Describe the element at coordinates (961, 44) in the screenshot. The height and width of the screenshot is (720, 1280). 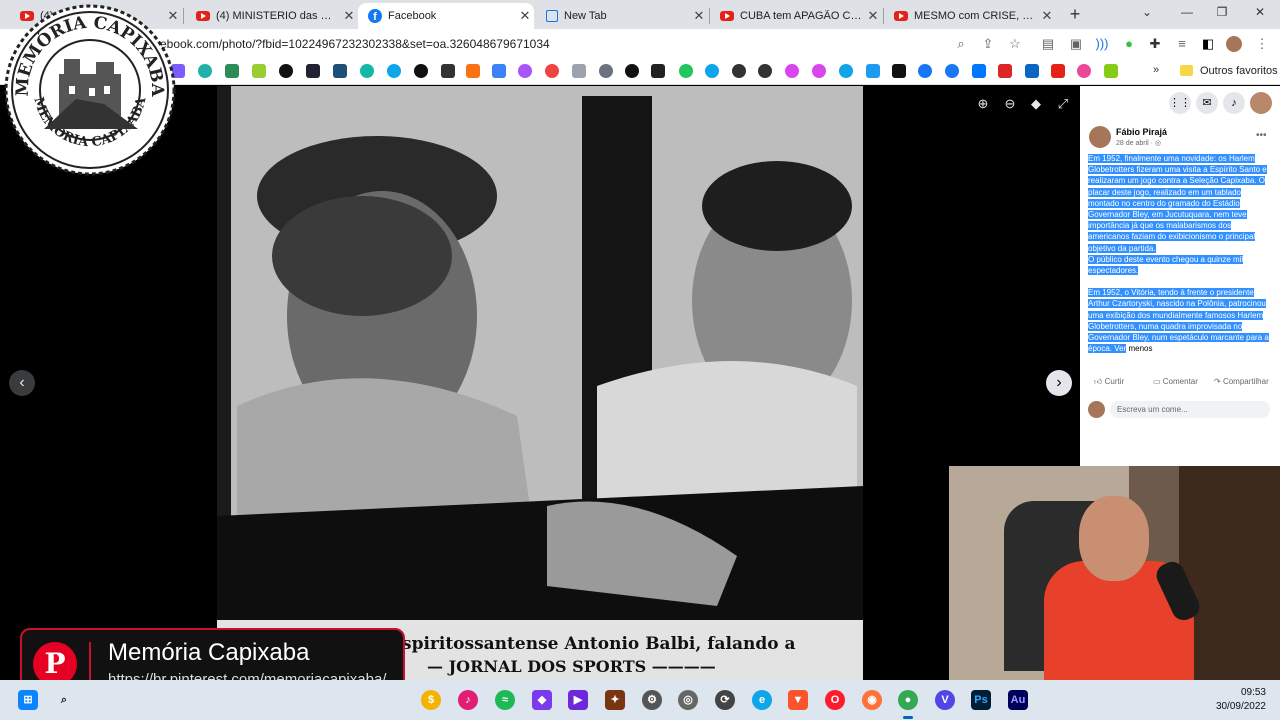
I see `zoom-icon: ⌕` at that location.